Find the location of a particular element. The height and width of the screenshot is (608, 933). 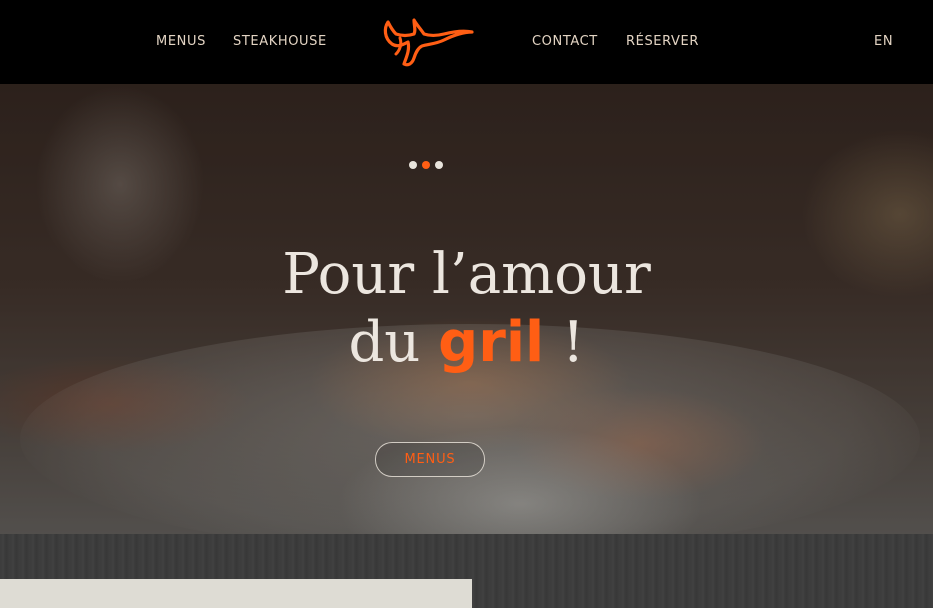

nav-link-reserver: RÉSERVER is located at coordinates (662, 41).